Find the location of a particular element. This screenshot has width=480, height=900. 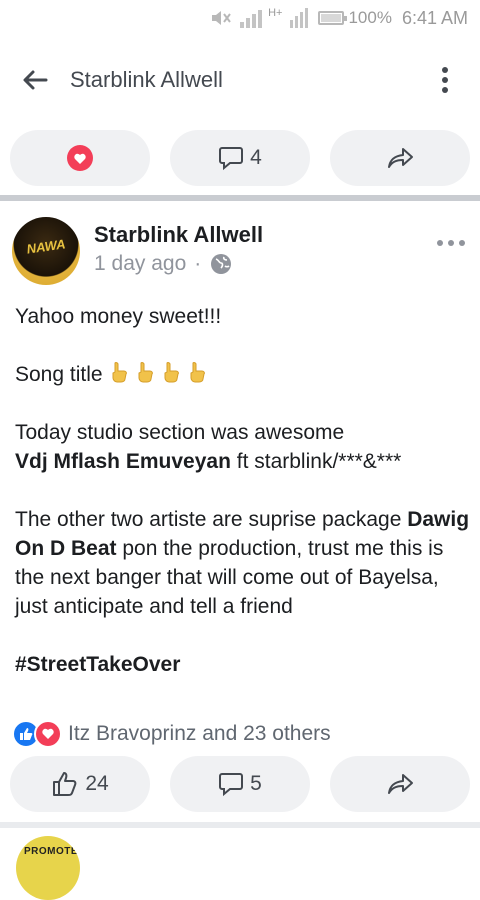

post-author: Starblink Allwell is located at coordinates (178, 235).